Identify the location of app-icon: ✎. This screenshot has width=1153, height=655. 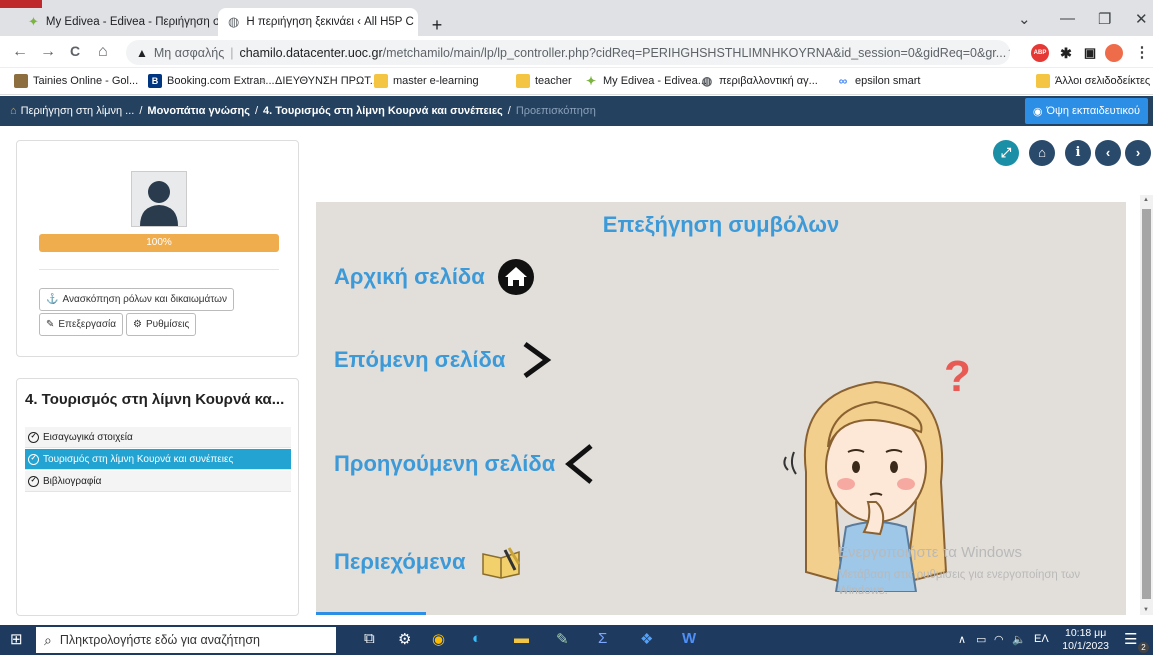
(562, 639).